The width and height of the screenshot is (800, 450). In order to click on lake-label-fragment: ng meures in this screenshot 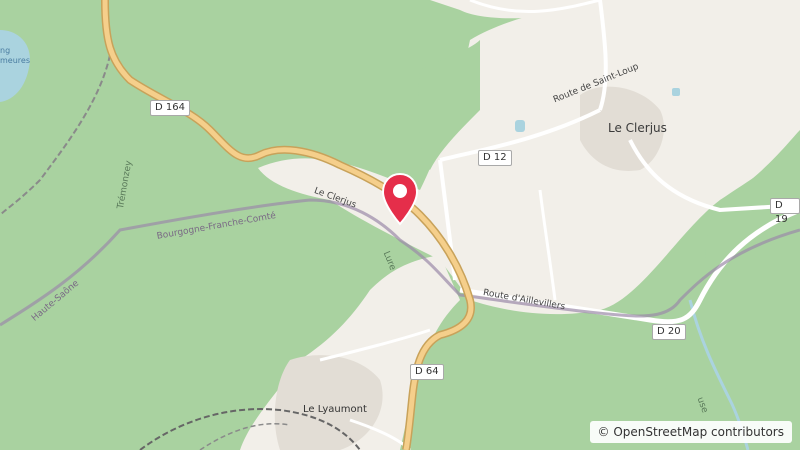, I will do `click(15, 55)`.